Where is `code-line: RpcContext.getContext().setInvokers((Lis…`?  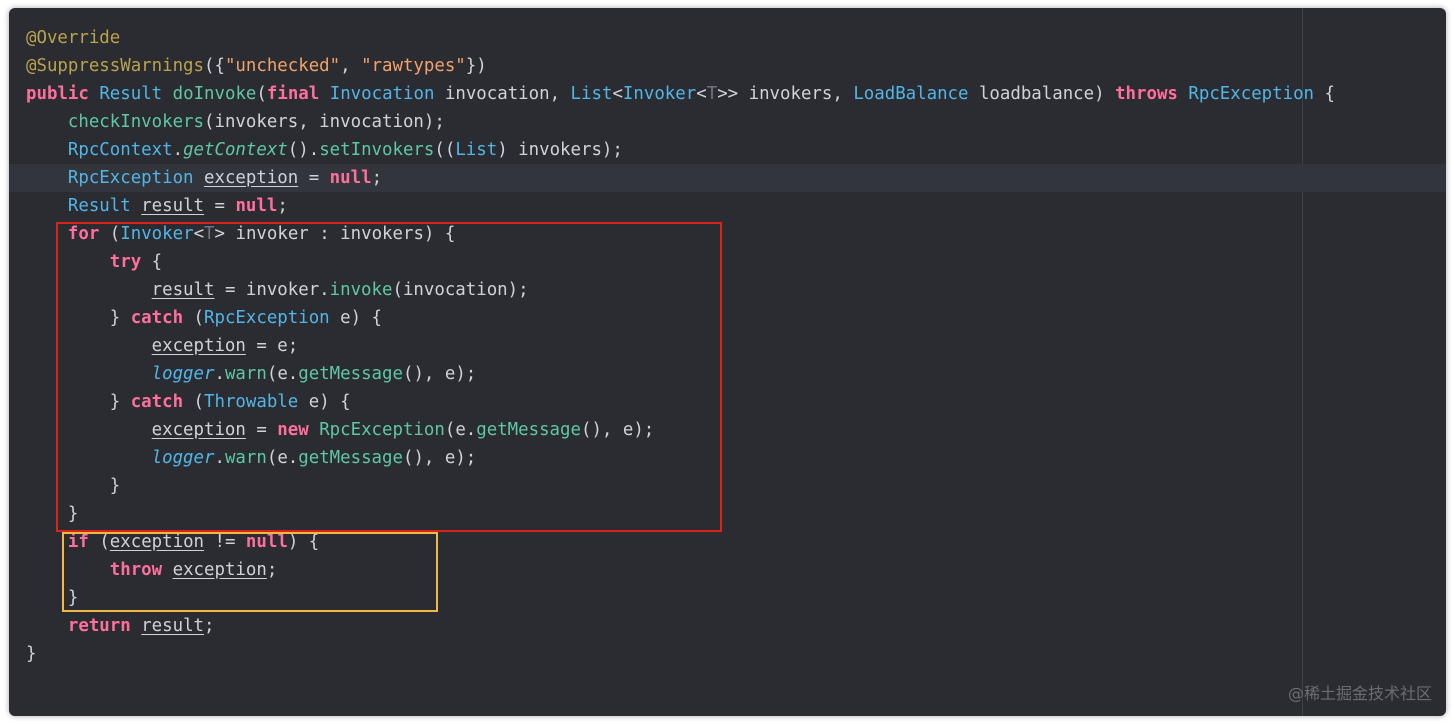
code-line: RpcContext.getContext().setInvokers((Lis… is located at coordinates (727, 150).